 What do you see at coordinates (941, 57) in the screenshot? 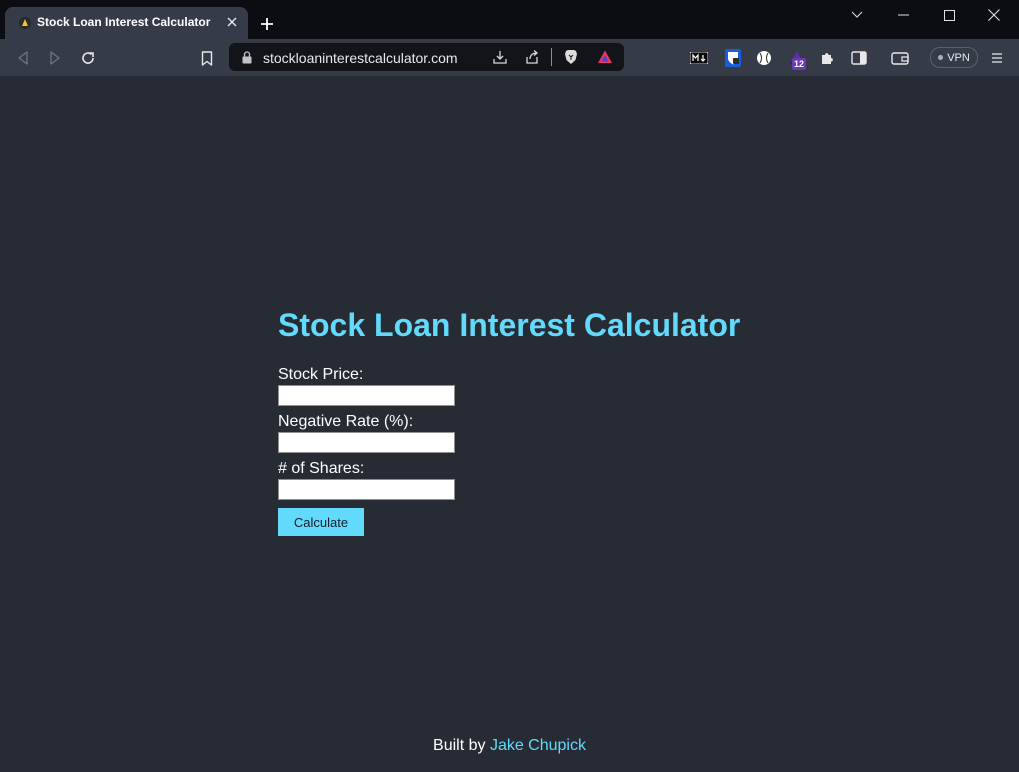
I see `vpn-status-dot-icon` at bounding box center [941, 57].